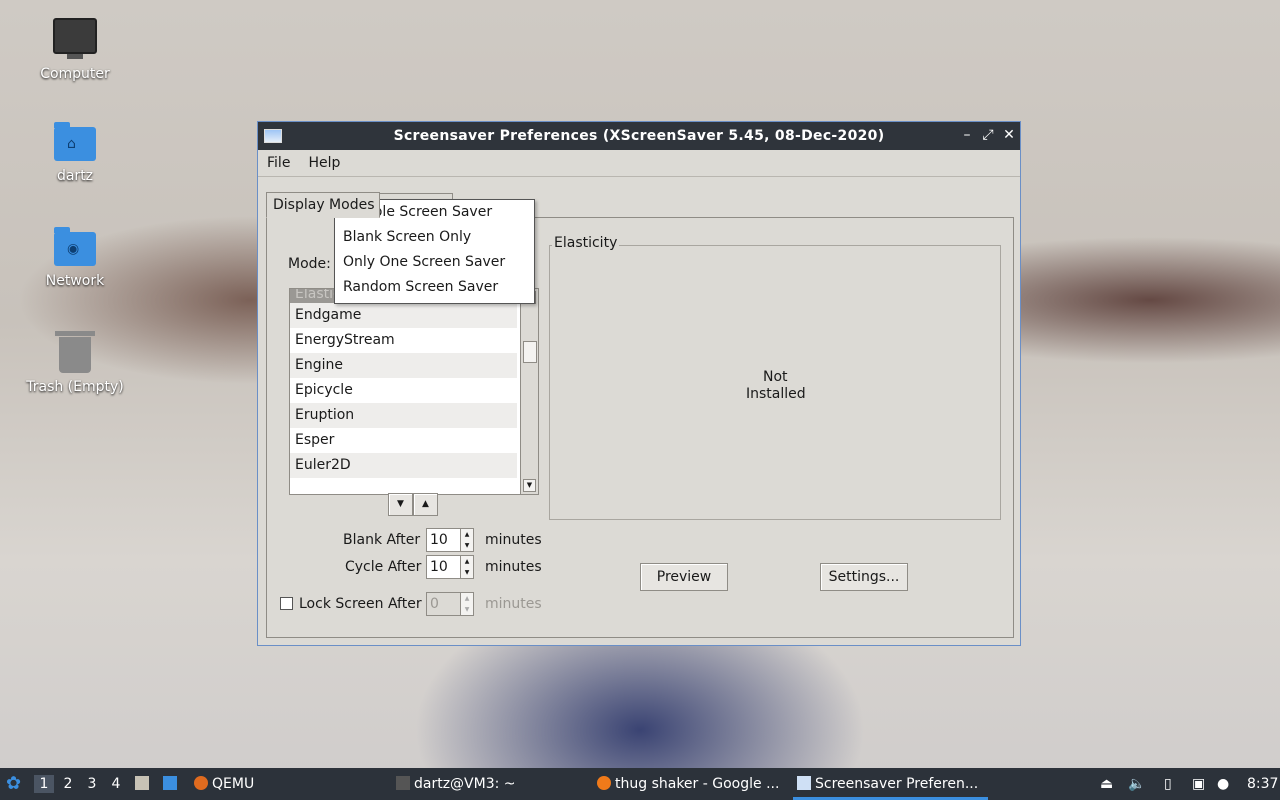 Image resolution: width=1280 pixels, height=800 pixels. Describe the element at coordinates (75, 246) in the screenshot. I see `network-folder-icon: ◉` at that location.